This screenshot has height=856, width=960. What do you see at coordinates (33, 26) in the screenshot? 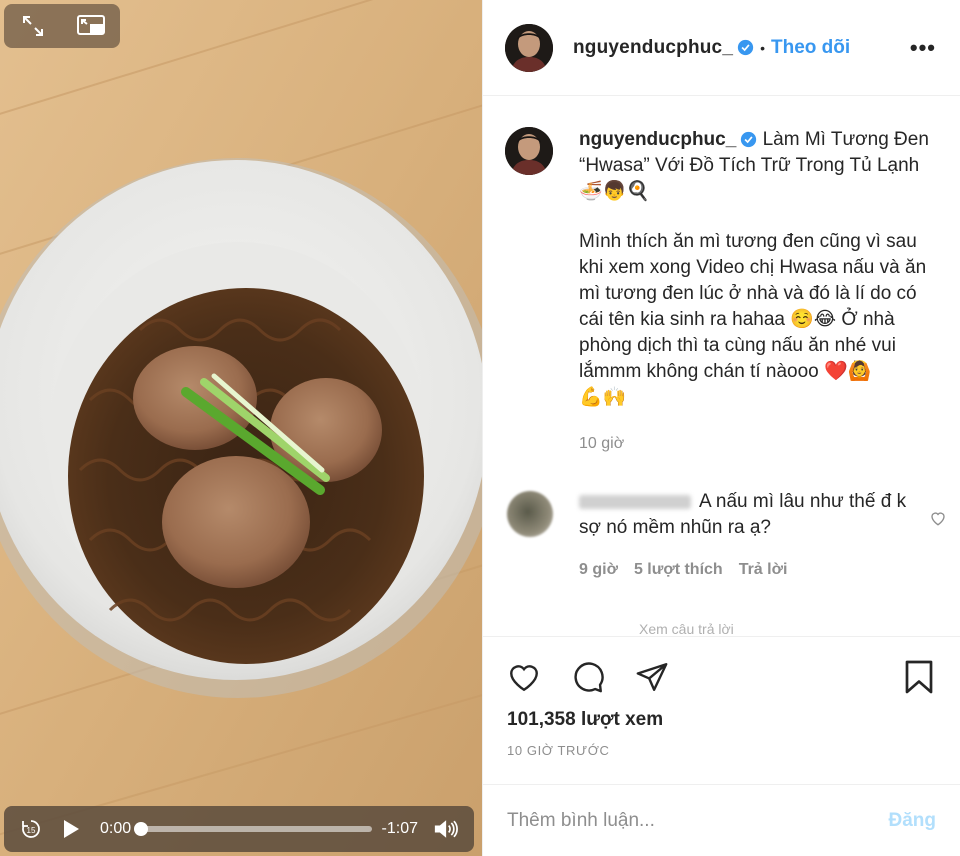
I see `expand-icon` at bounding box center [33, 26].